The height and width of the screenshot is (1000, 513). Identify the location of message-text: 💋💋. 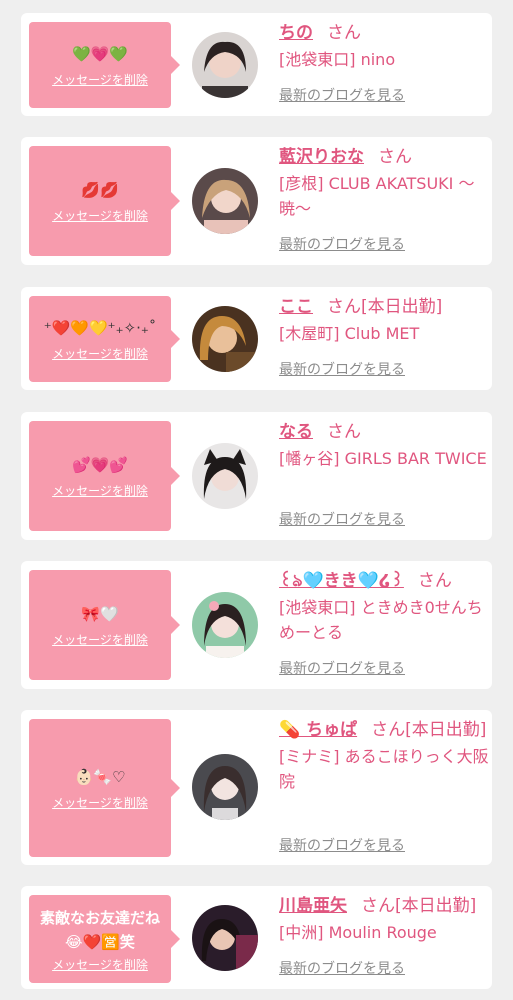
(100, 189).